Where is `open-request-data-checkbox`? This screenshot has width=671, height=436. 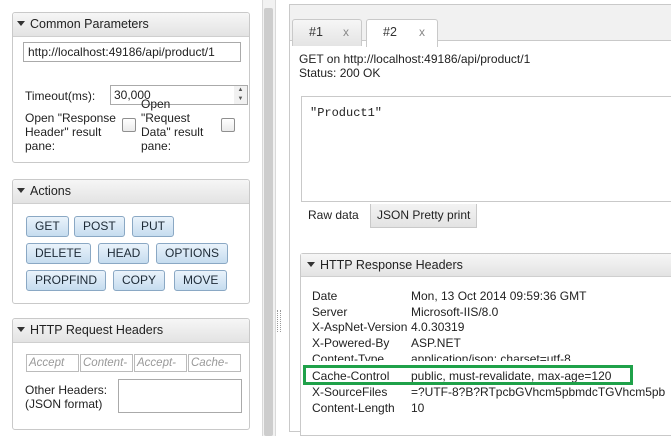
open-request-data-checkbox is located at coordinates (228, 125).